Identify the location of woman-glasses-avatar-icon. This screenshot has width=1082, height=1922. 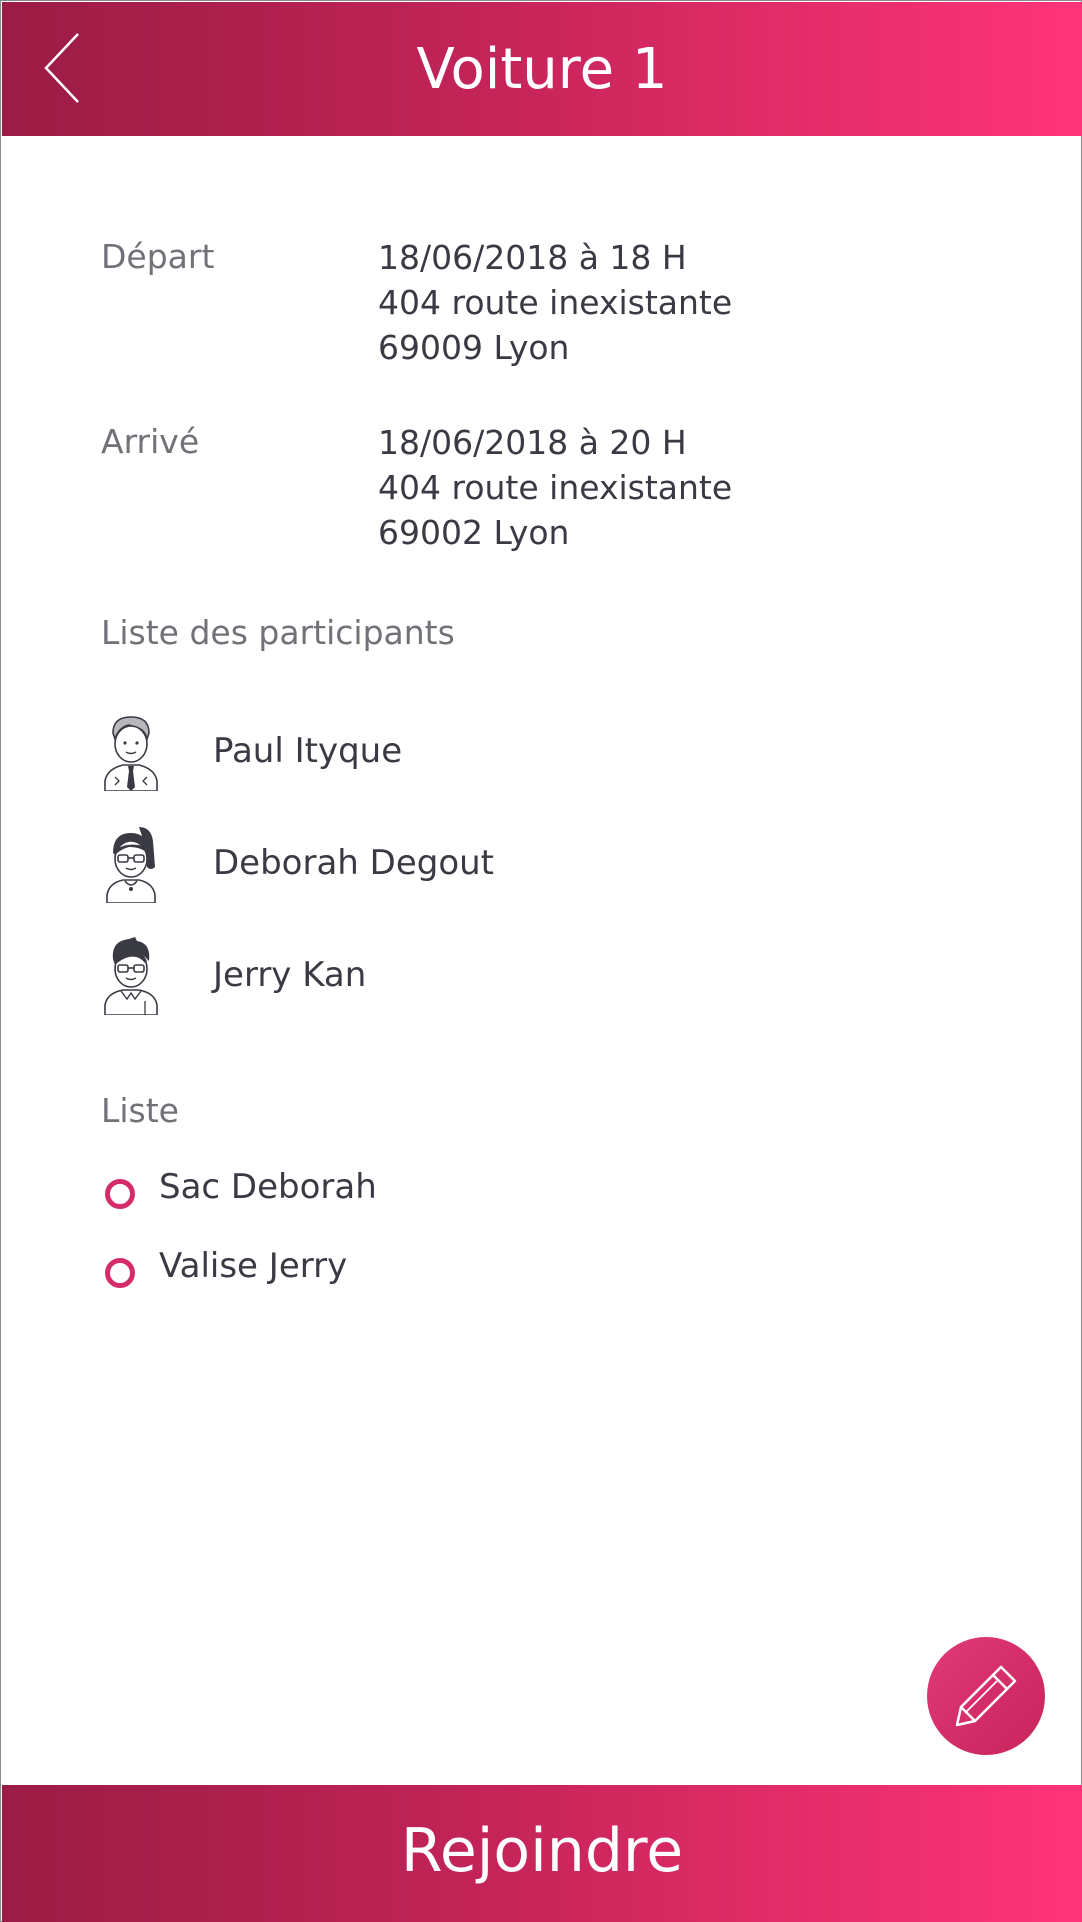
(131, 865).